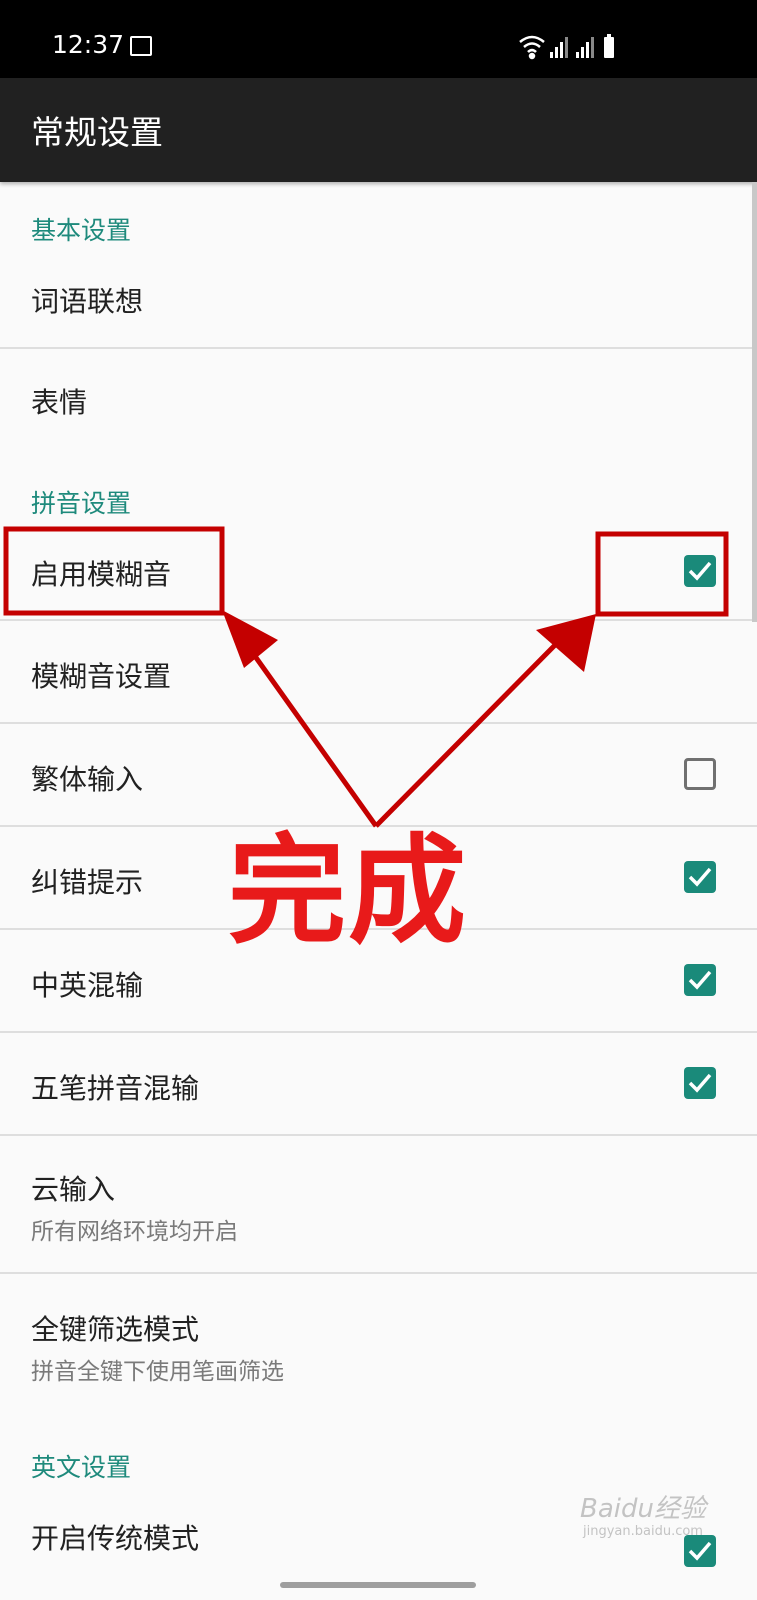  I want to click on row-title: 纠错提示, so click(87, 882).